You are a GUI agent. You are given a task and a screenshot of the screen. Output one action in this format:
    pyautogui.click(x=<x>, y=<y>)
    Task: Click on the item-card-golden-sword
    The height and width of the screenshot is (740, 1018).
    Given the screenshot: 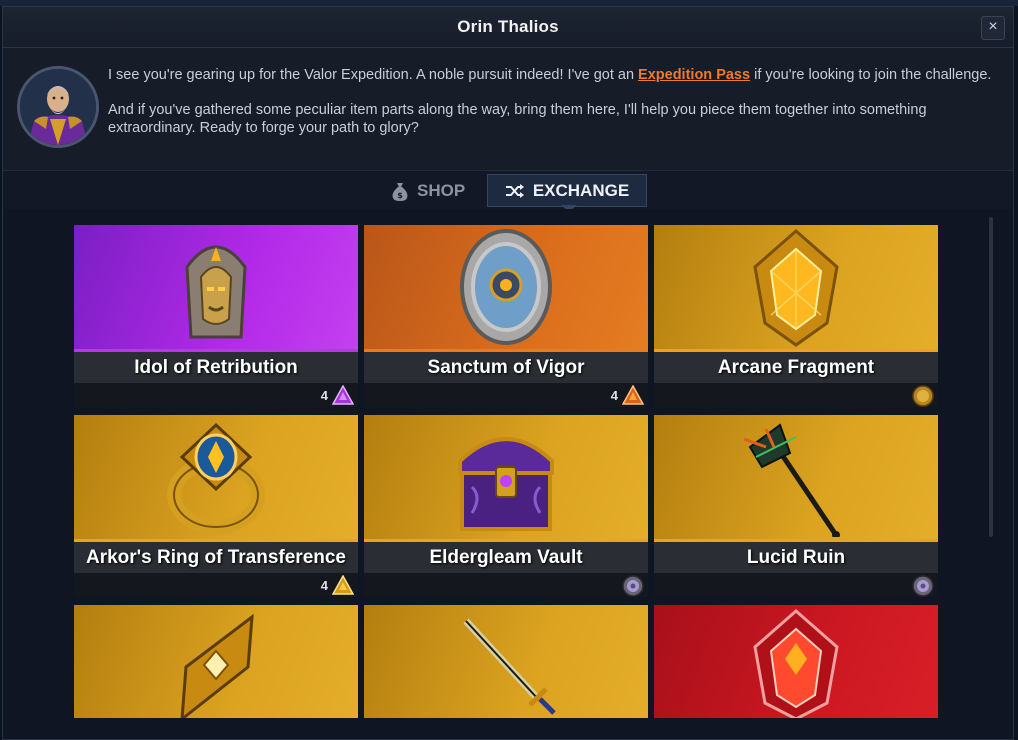 What is the action you would take?
    pyautogui.click(x=506, y=661)
    